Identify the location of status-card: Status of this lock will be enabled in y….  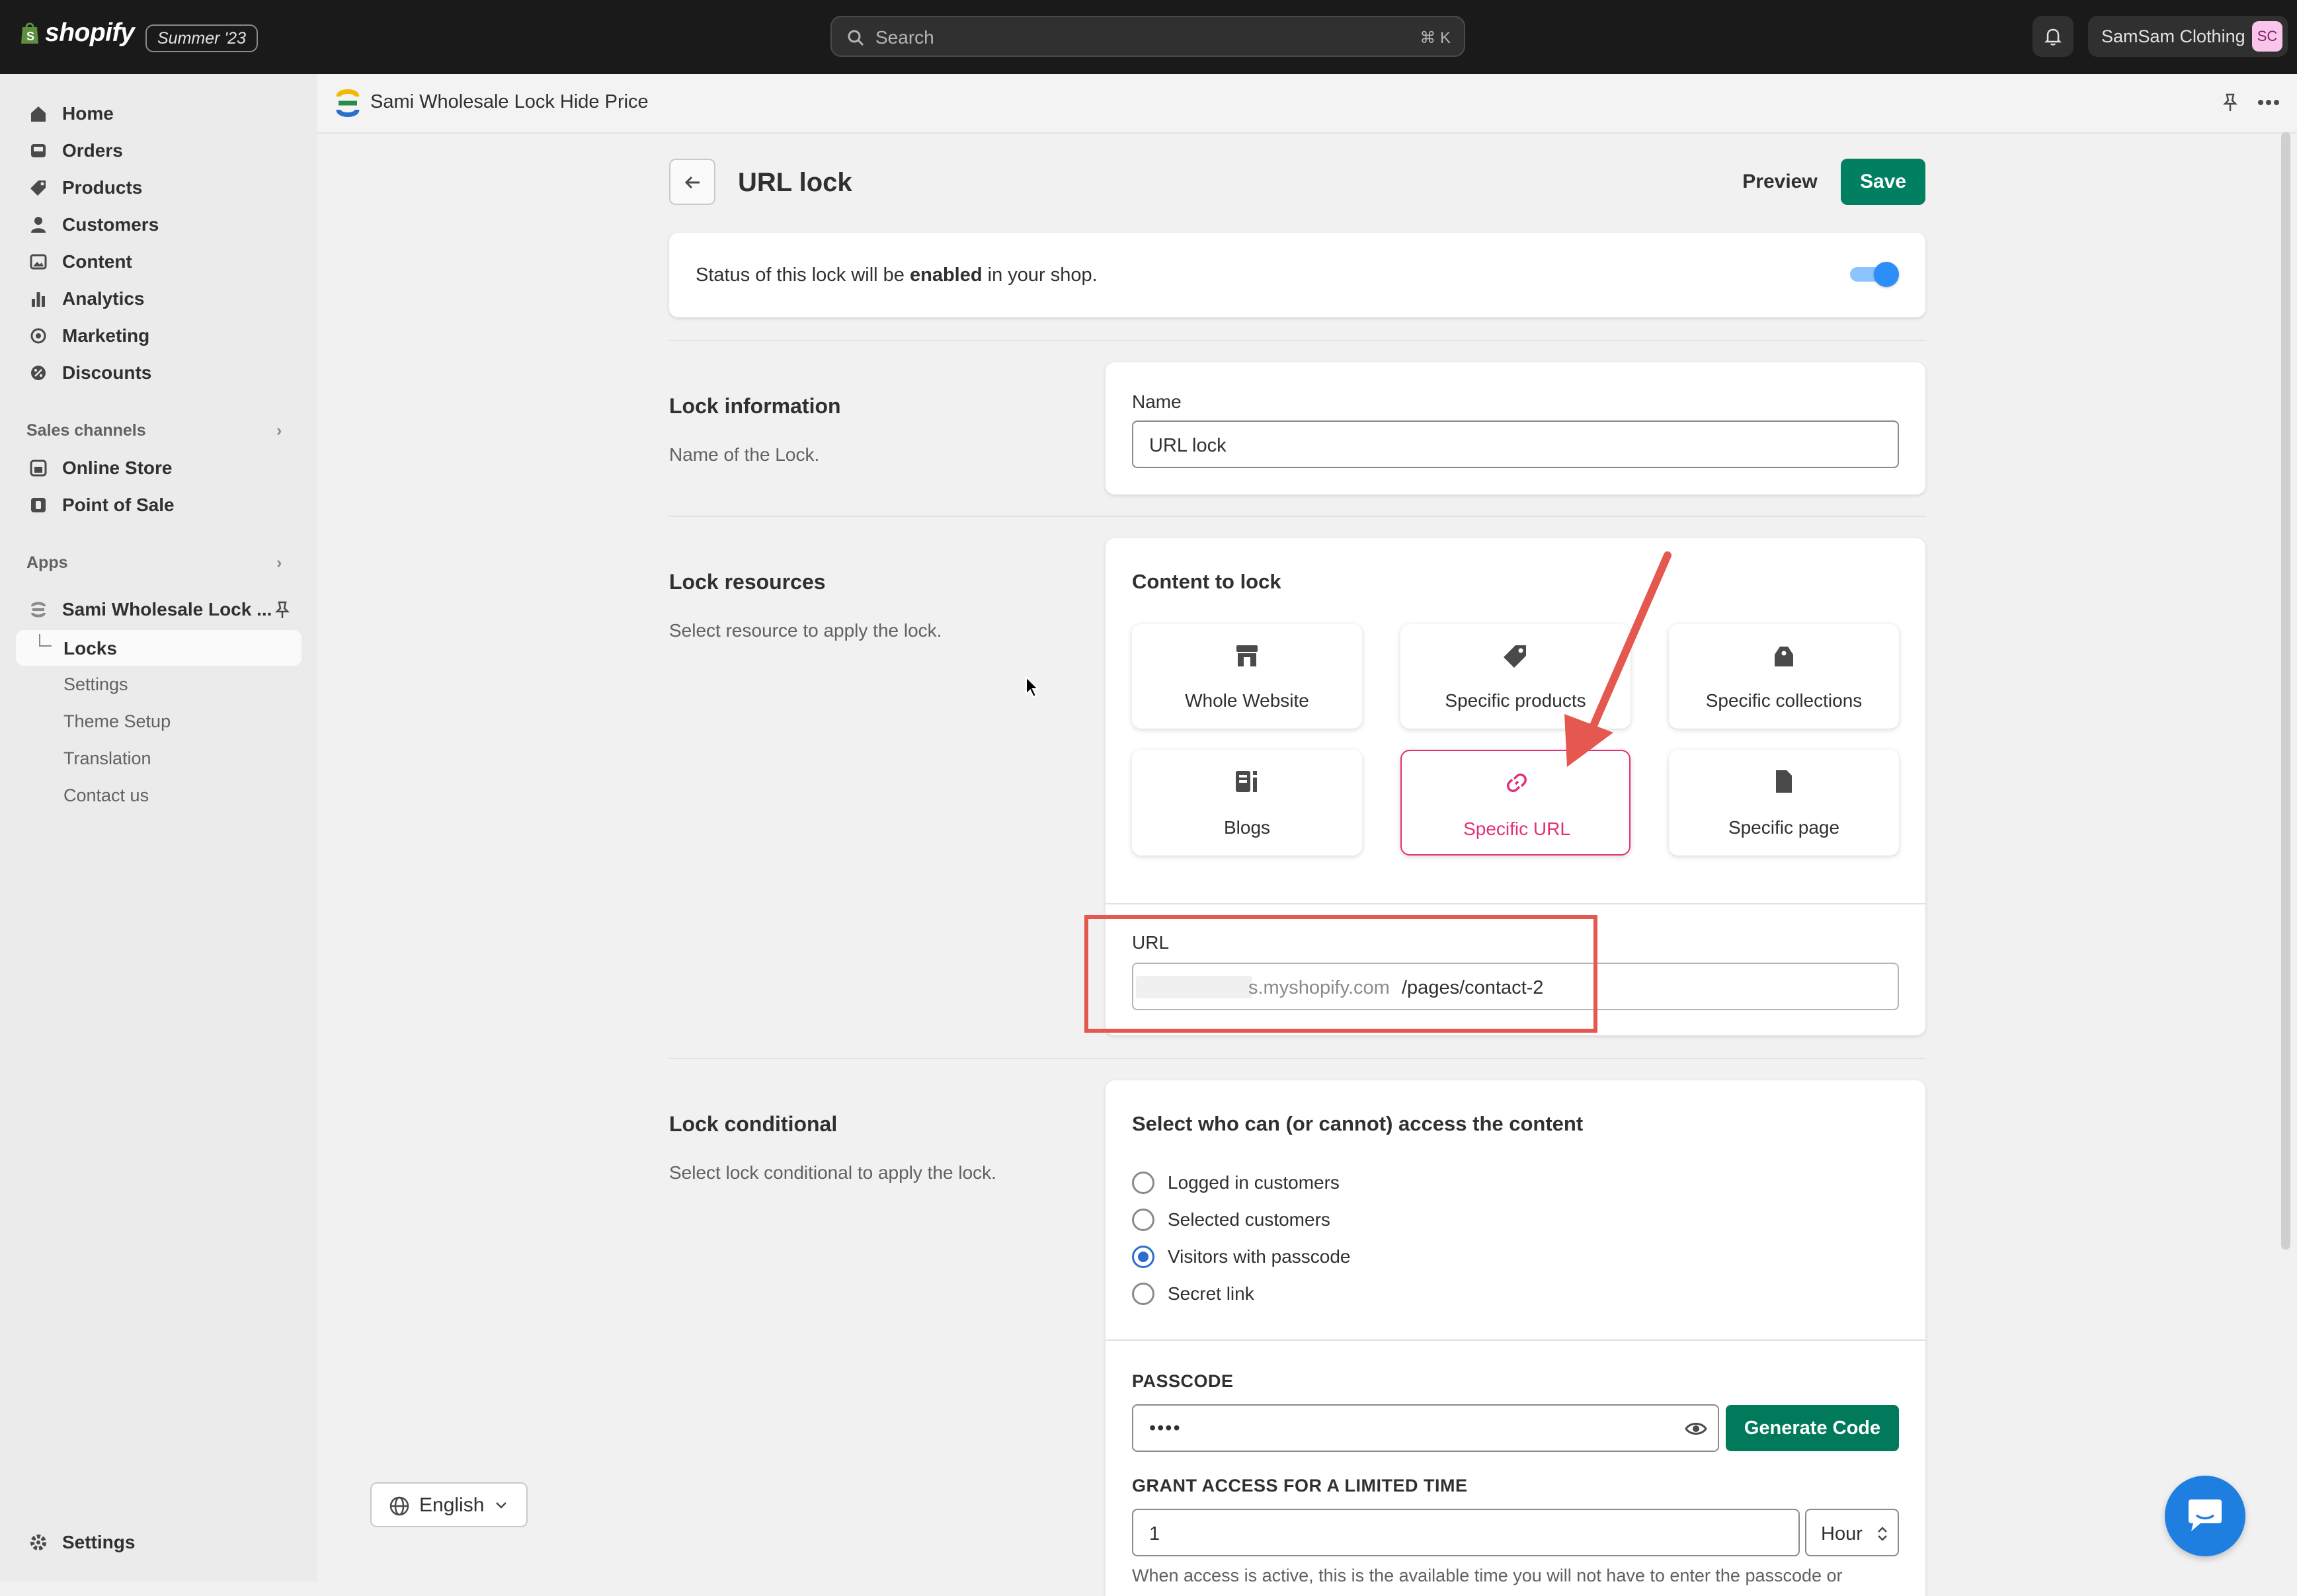
(1297, 275).